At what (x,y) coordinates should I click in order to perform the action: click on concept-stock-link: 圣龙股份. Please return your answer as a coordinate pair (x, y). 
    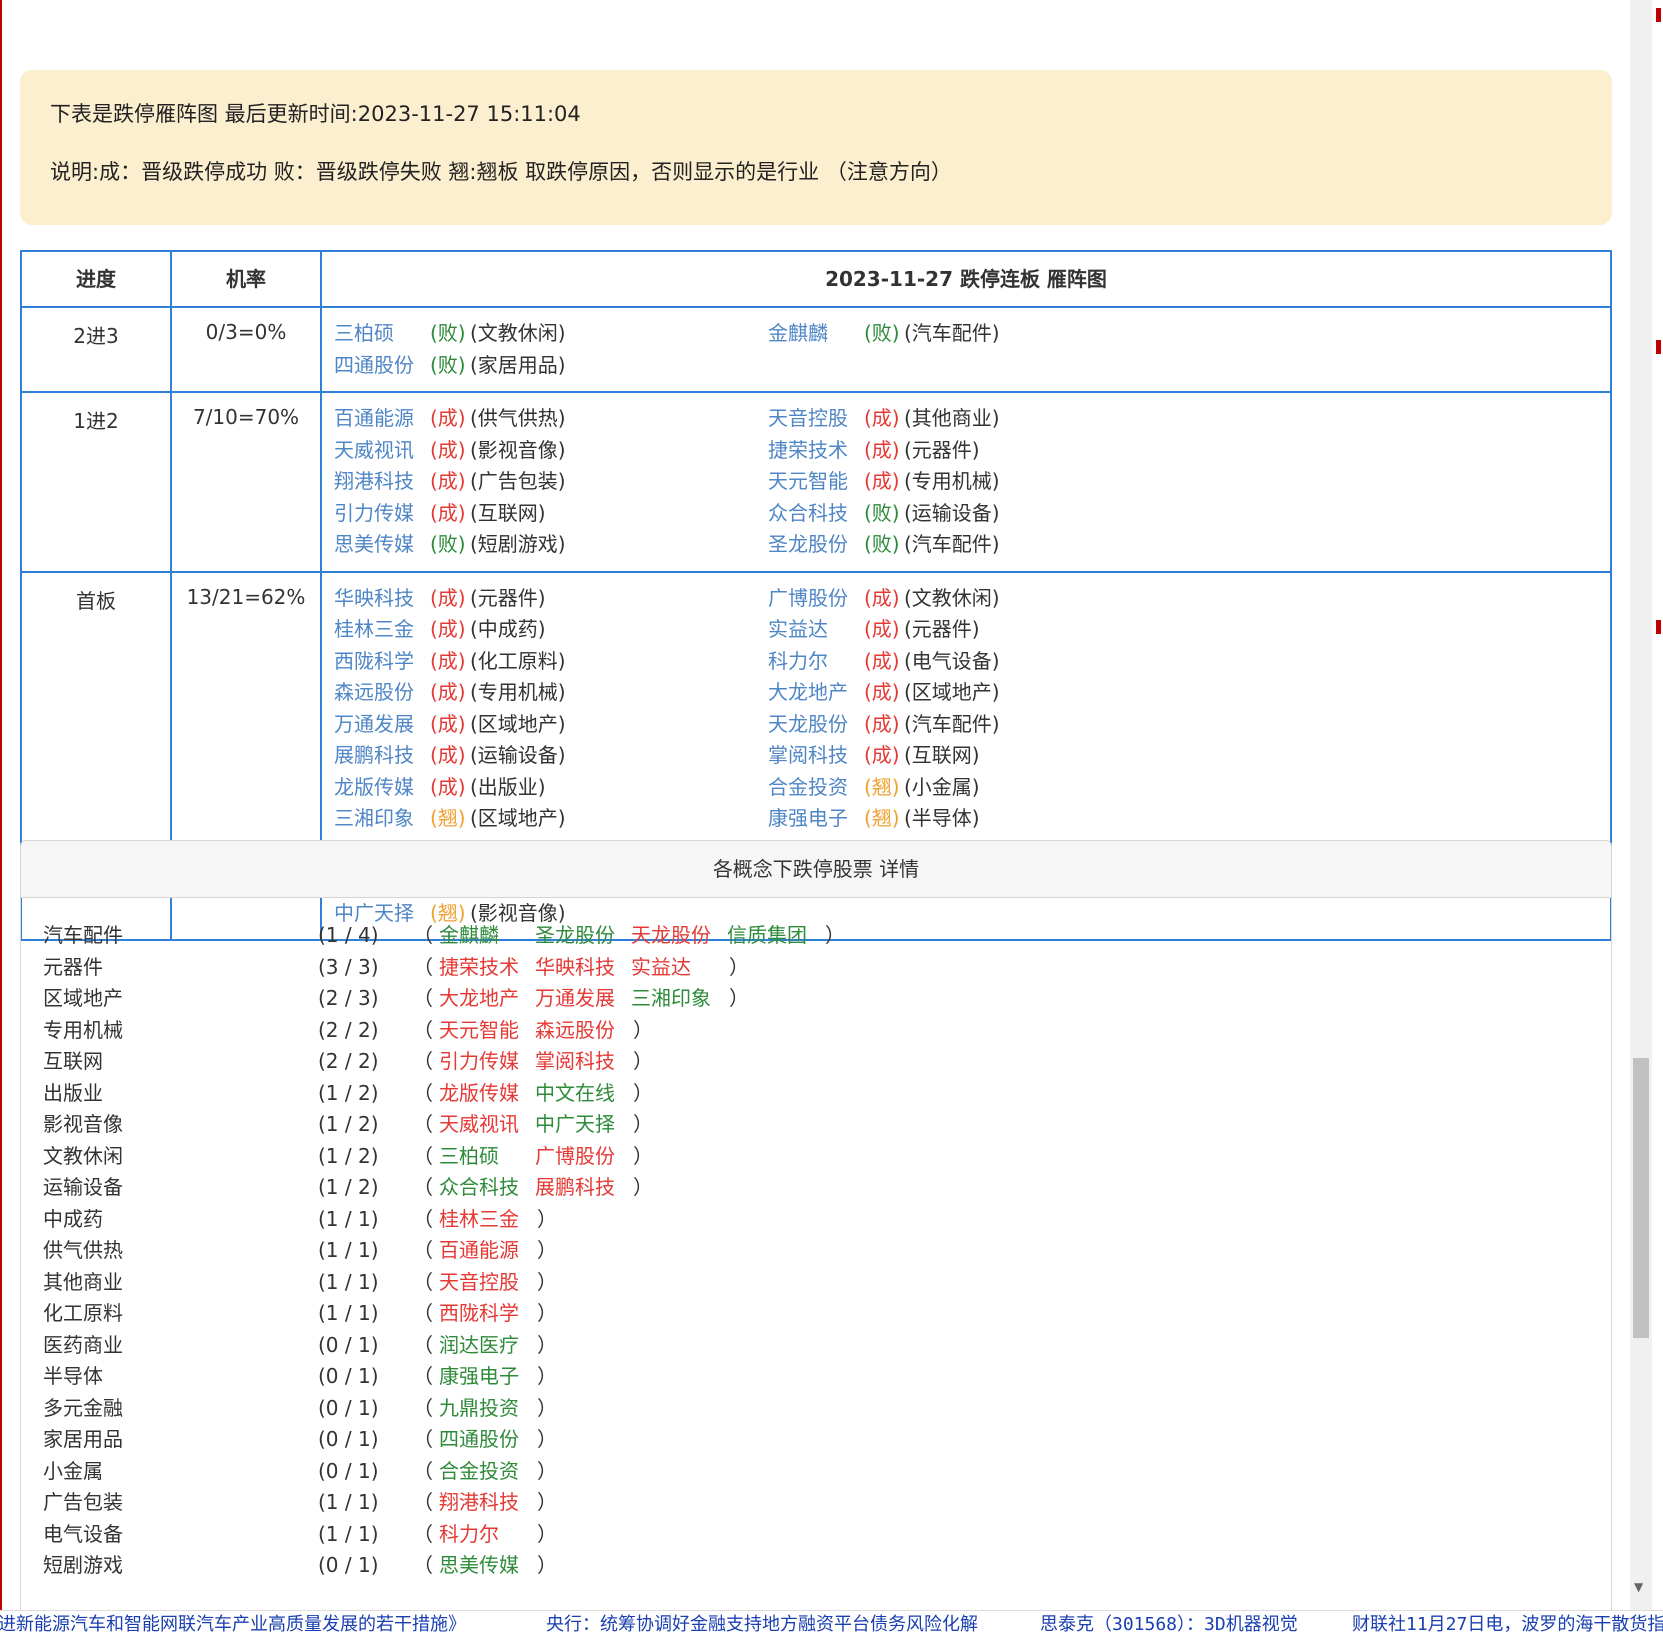
    Looking at the image, I should click on (583, 936).